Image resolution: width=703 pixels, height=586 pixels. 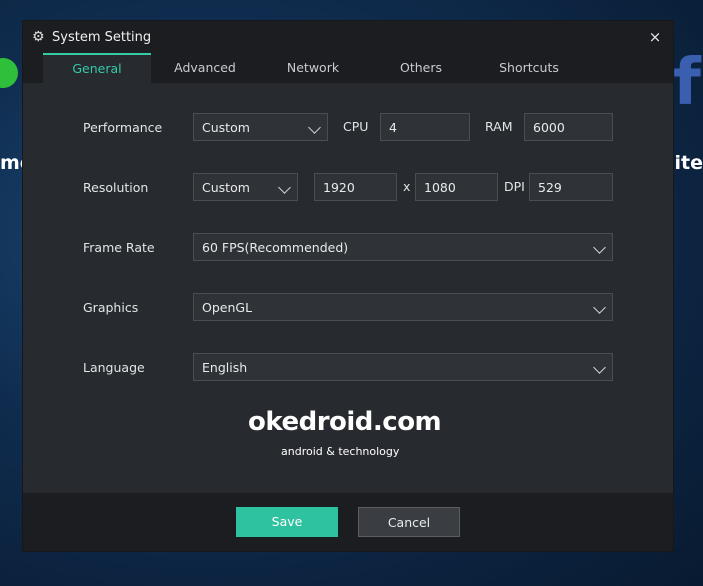 What do you see at coordinates (116, 187) in the screenshot?
I see `resolution-label: Resolution` at bounding box center [116, 187].